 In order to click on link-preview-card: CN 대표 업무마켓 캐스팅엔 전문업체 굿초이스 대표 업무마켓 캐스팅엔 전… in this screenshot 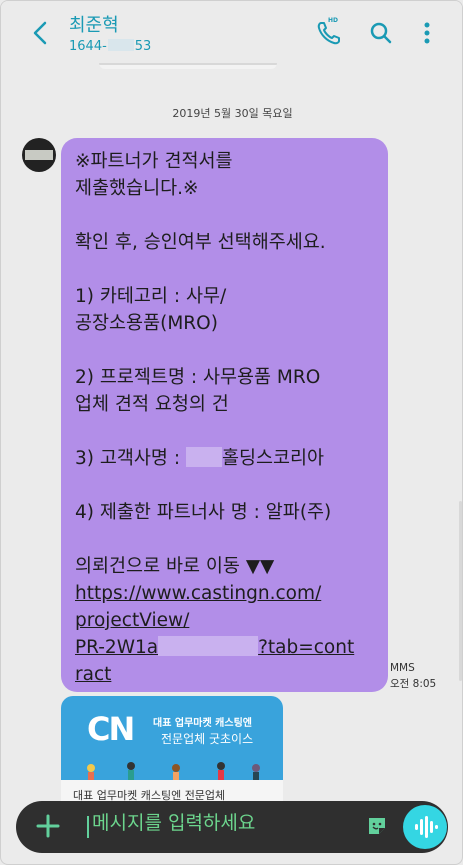, I will do `click(172, 751)`.